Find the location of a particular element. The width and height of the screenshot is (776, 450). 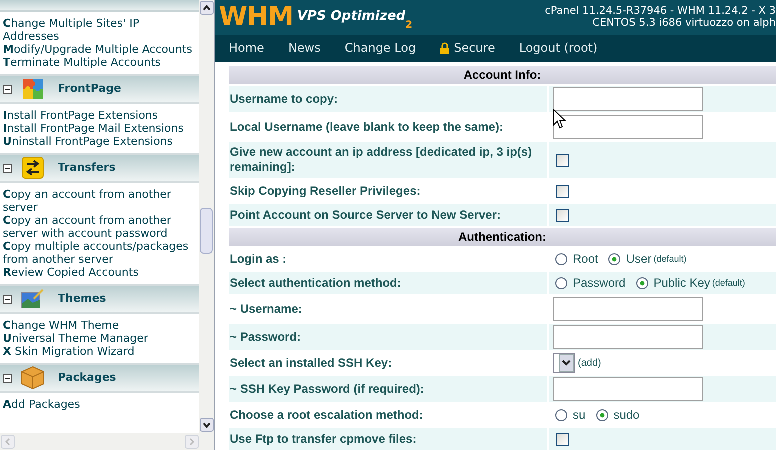

field-label: Select authentication method: is located at coordinates (388, 283).